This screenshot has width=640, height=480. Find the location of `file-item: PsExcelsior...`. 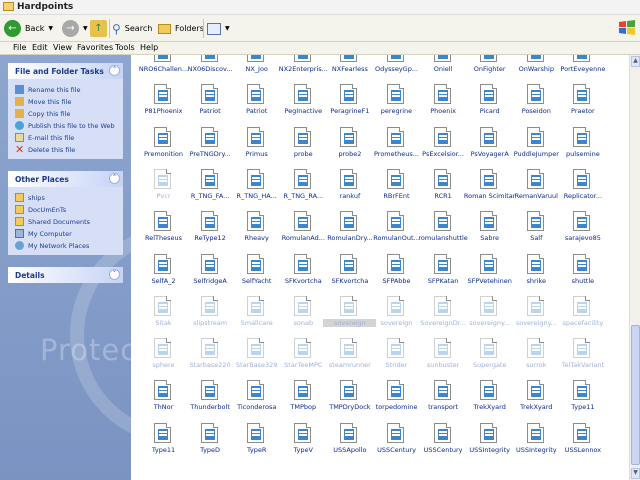

file-item: PsExcelsior... is located at coordinates (443, 146).